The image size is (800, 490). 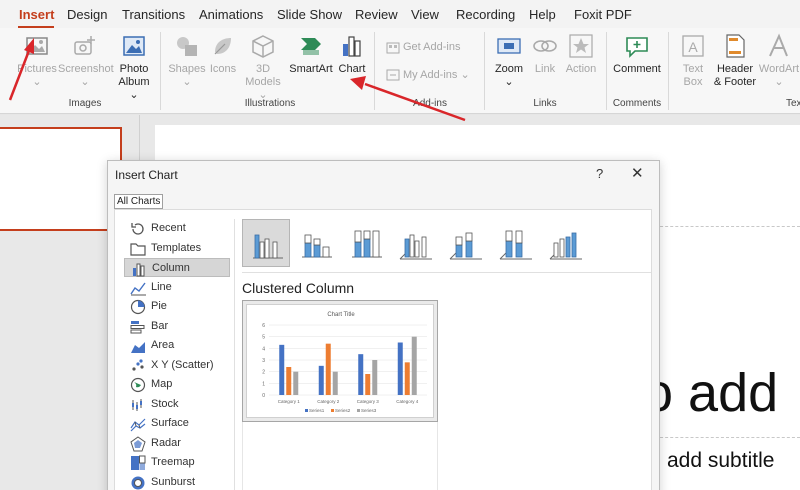 What do you see at coordinates (727, 226) in the screenshot?
I see `placeholder-border` at bounding box center [727, 226].